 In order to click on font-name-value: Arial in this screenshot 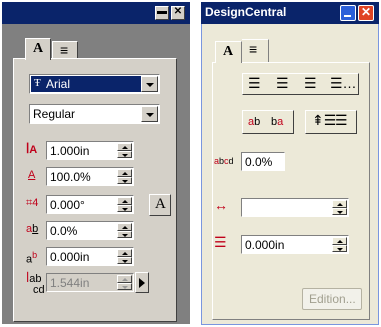, I will do `click(58, 84)`.